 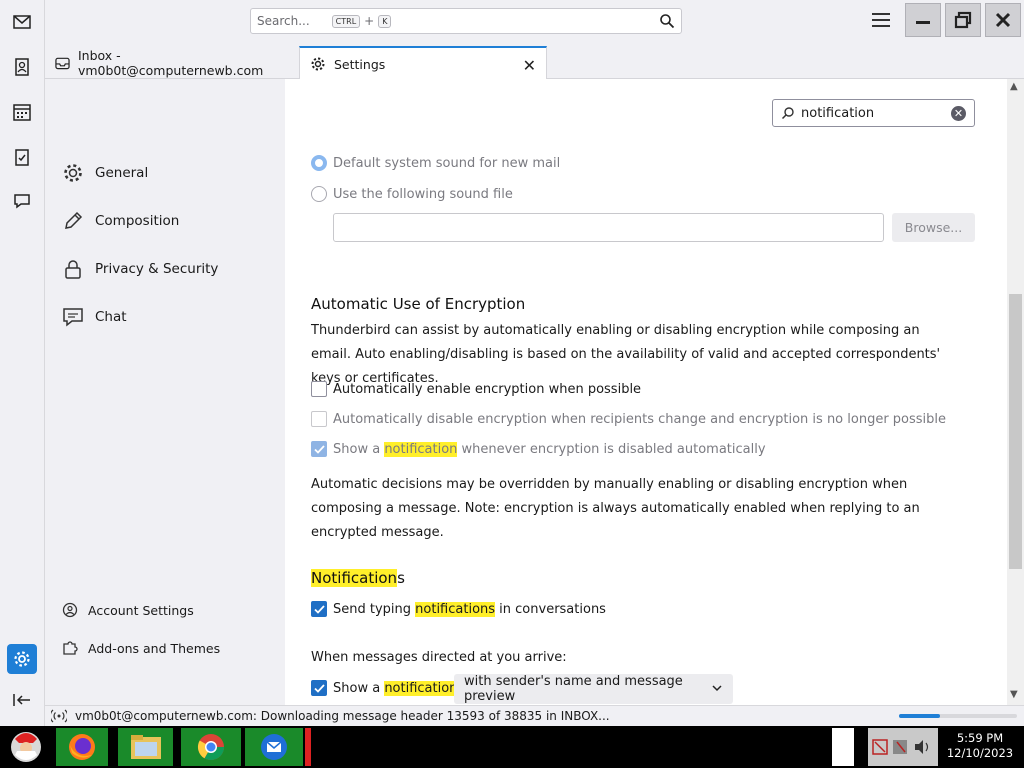 I want to click on show-notification-checkbox: Show a notification :, so click(x=386, y=688).